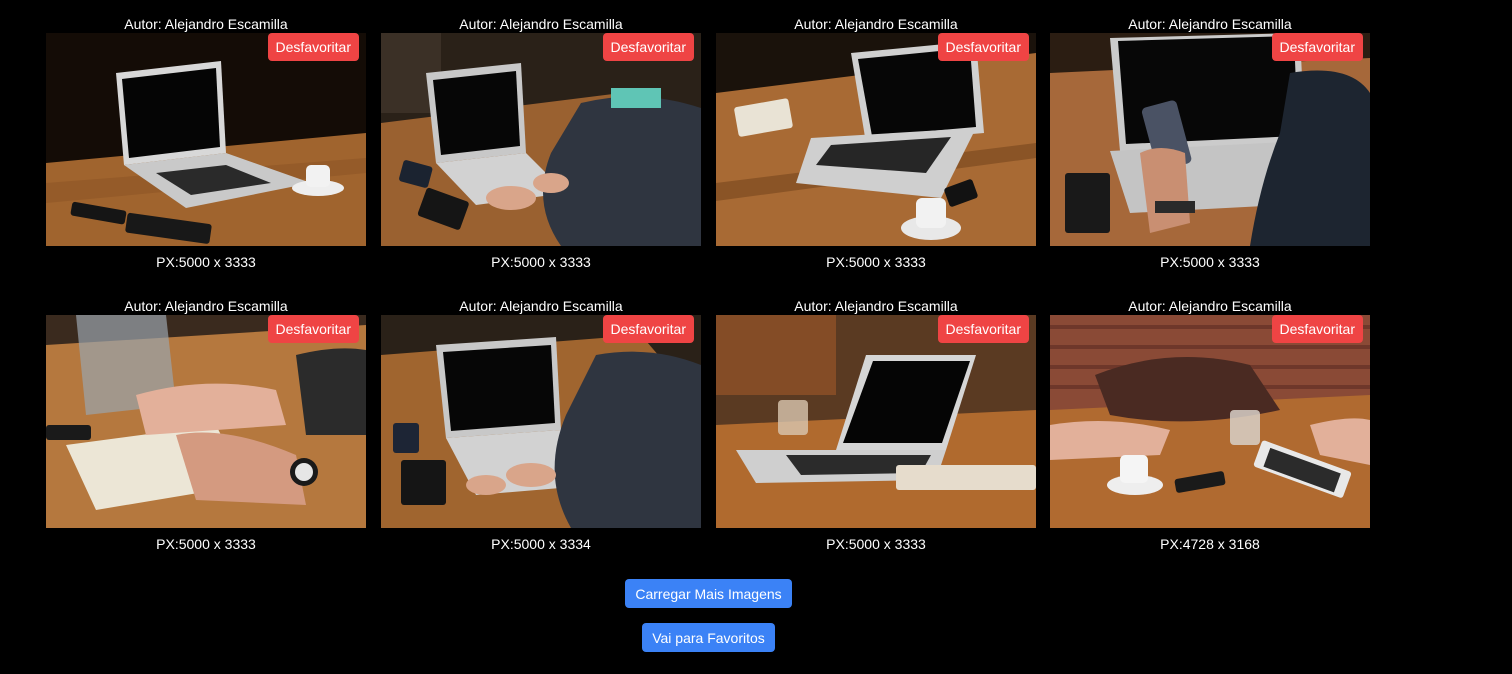 Image resolution: width=1512 pixels, height=674 pixels. What do you see at coordinates (541, 544) in the screenshot?
I see `image-size-label: PX:5000 x 3334` at bounding box center [541, 544].